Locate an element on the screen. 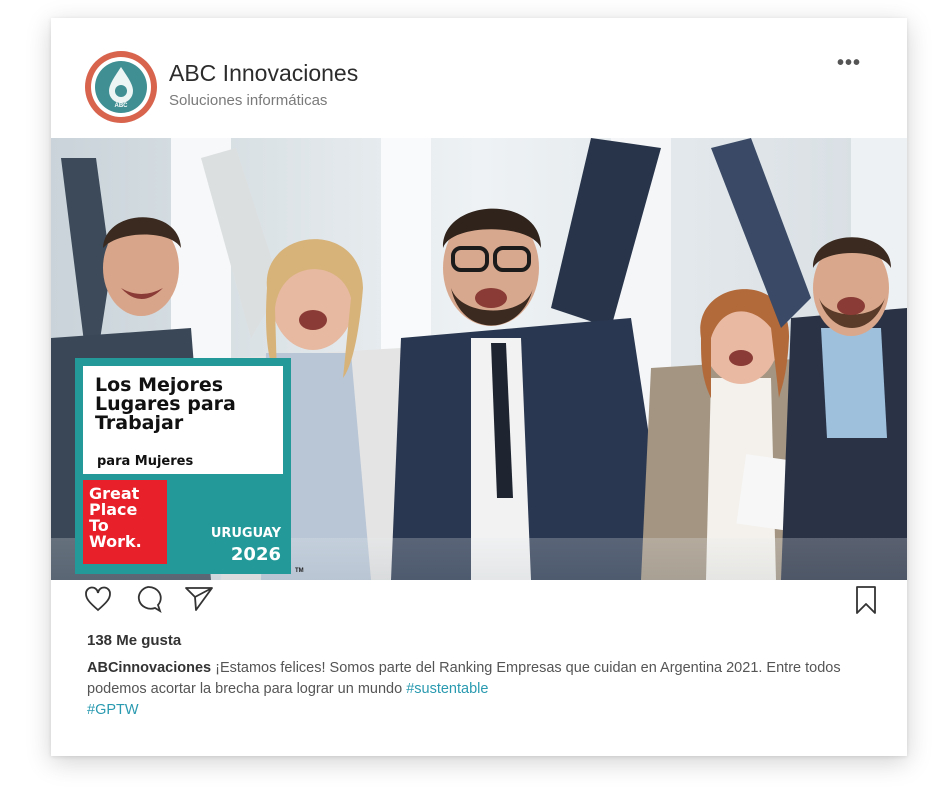  post-actions is located at coordinates (483, 606).